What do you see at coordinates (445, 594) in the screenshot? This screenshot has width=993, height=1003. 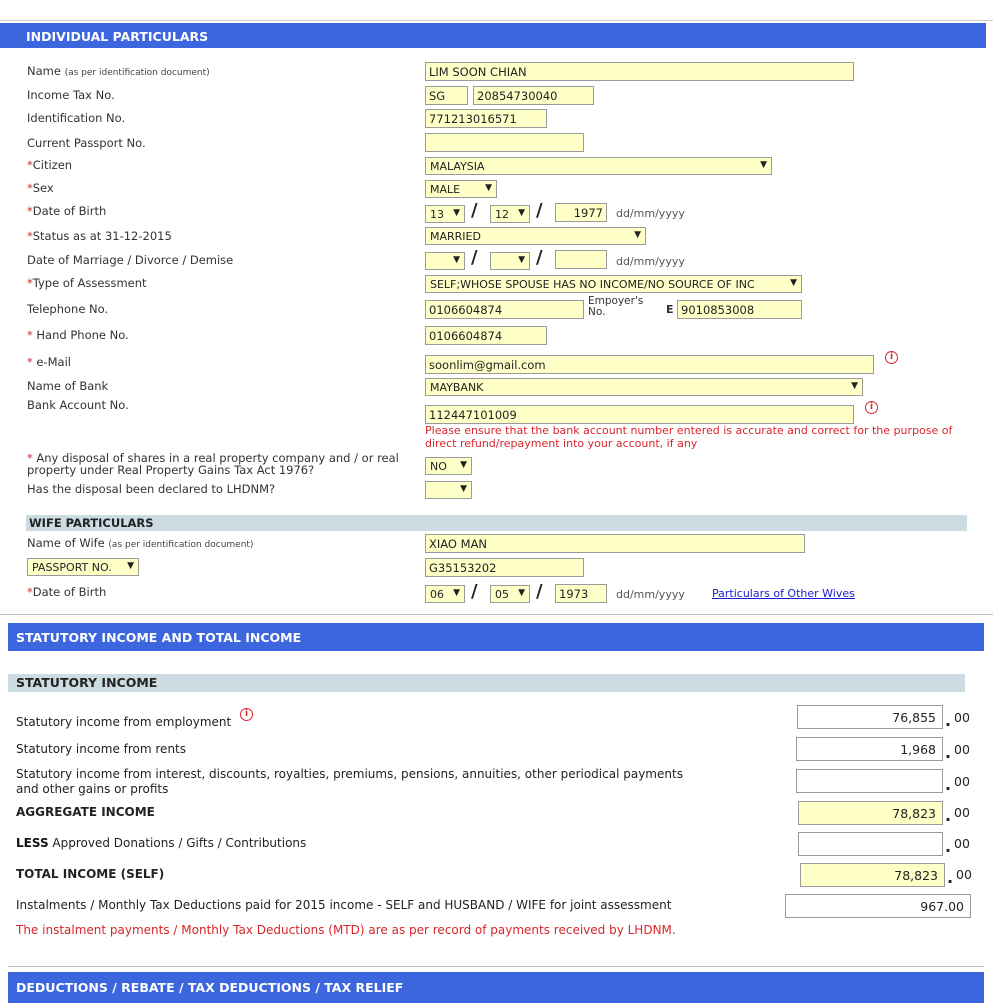 I see `wife-dob-day-select: 06 ▼` at bounding box center [445, 594].